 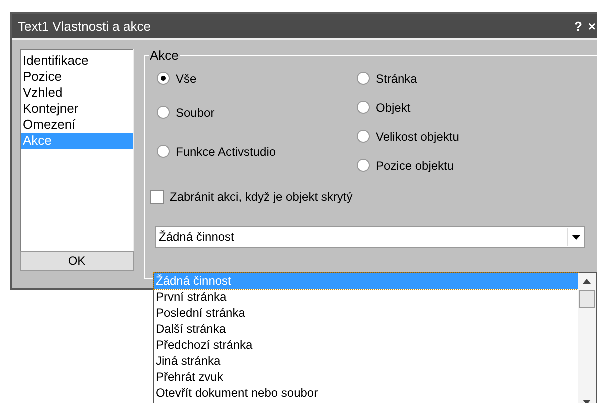 What do you see at coordinates (373, 197) in the screenshot?
I see `checkbox-option: Zabránit akci, když je objekt skrytý` at bounding box center [373, 197].